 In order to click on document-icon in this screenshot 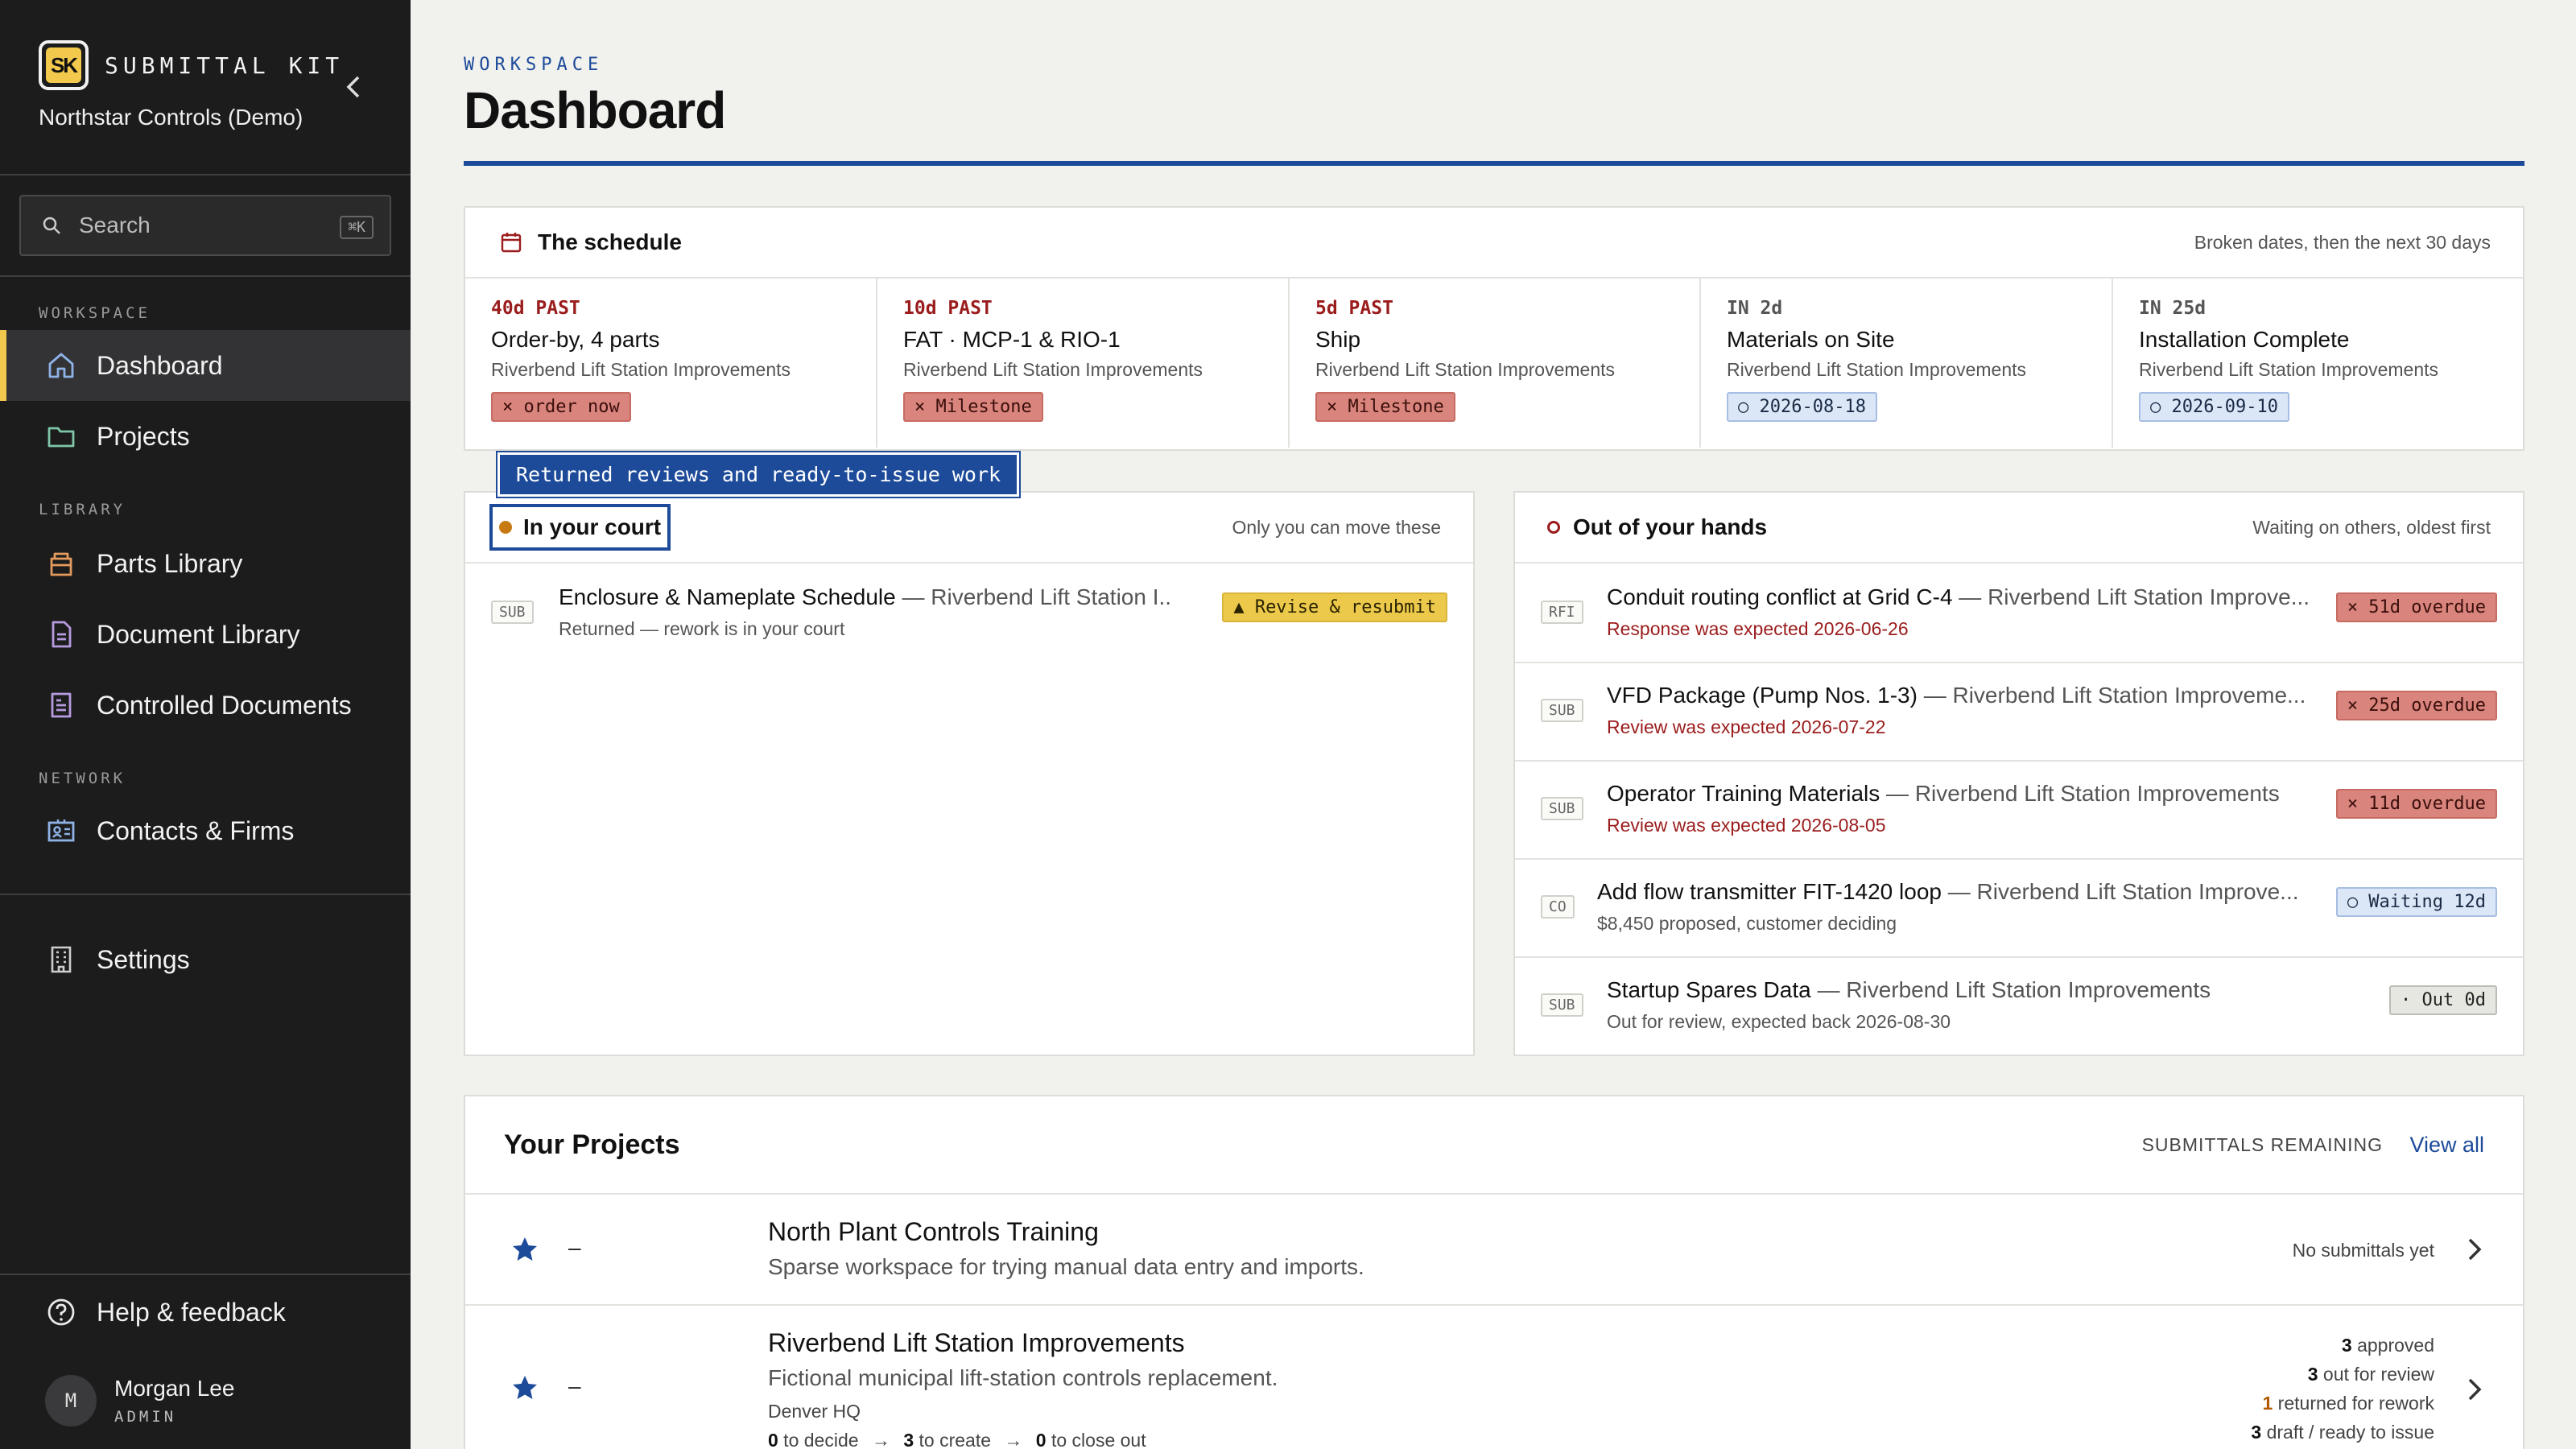, I will do `click(62, 634)`.